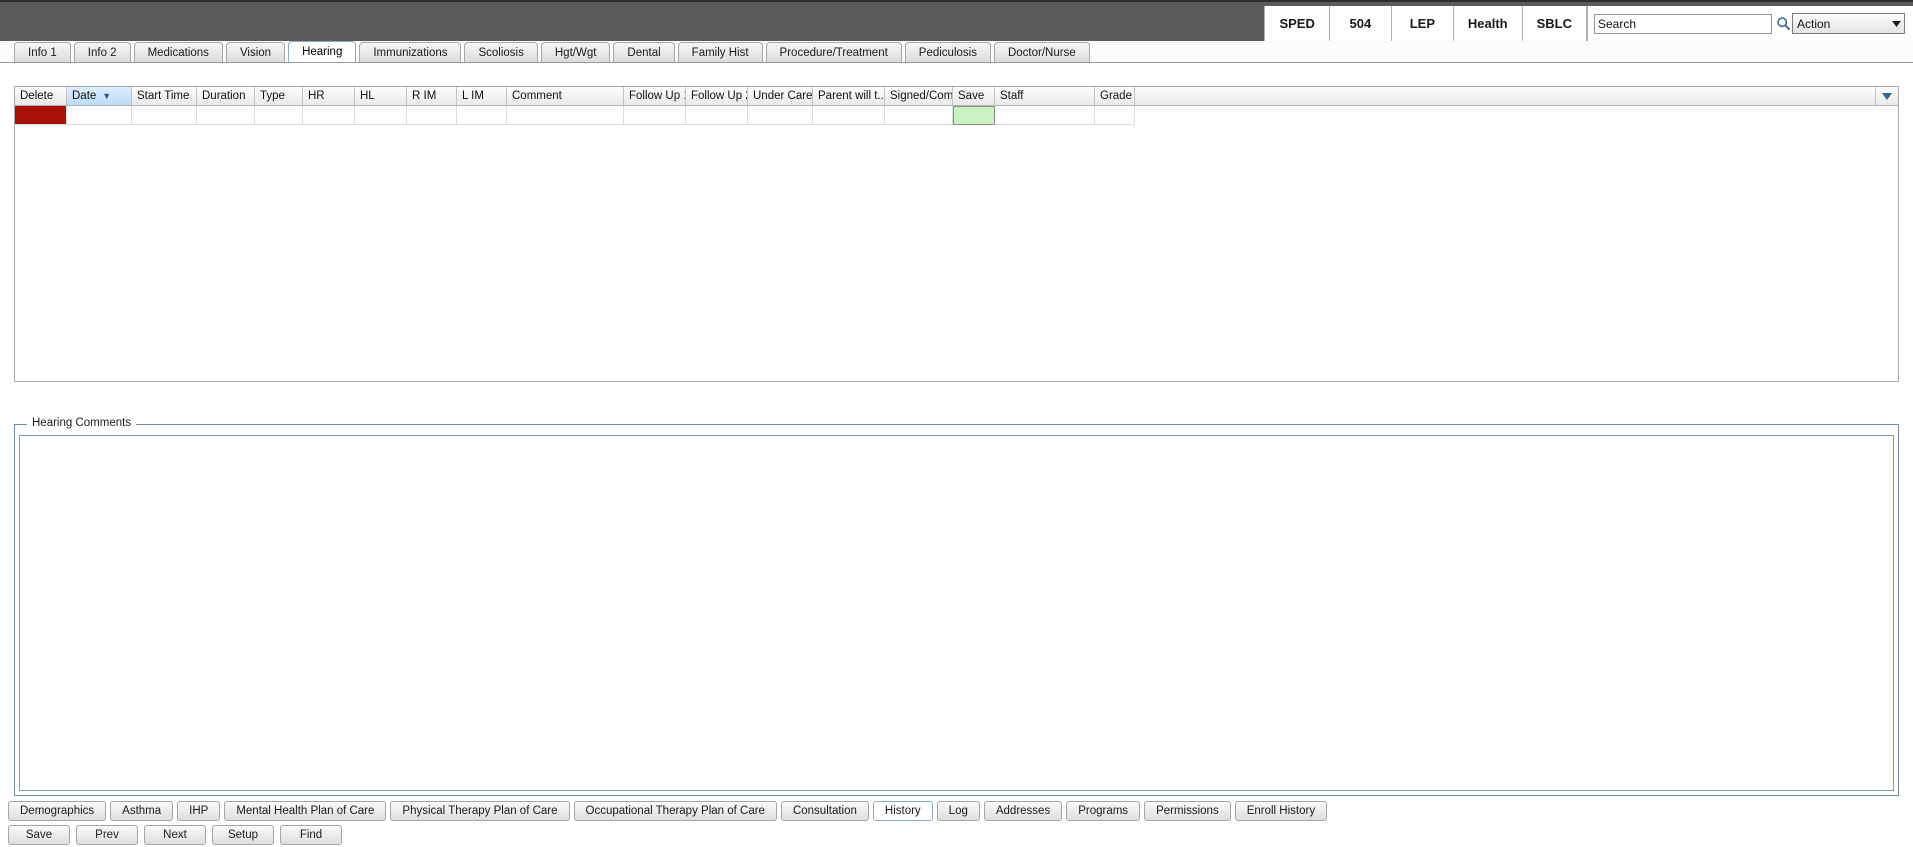 The image size is (1913, 847). What do you see at coordinates (381, 115) in the screenshot?
I see `grid-cell-hl` at bounding box center [381, 115].